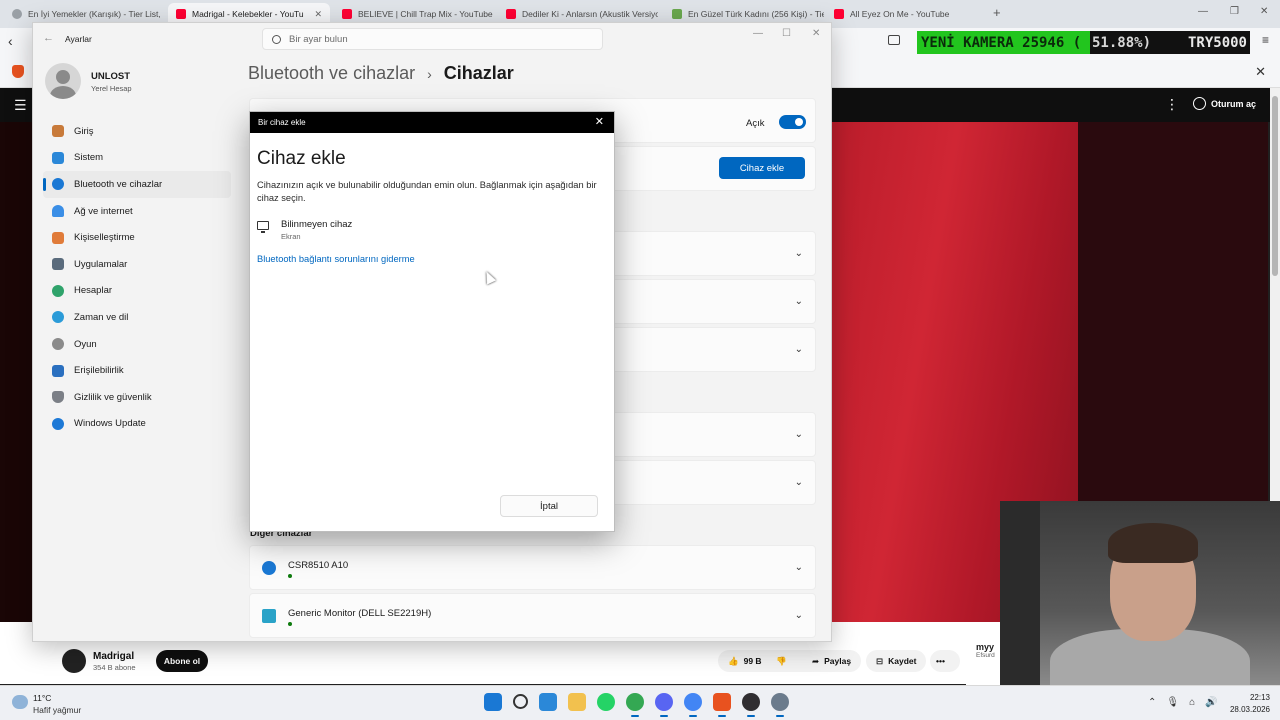 Image resolution: width=1280 pixels, height=720 pixels. What do you see at coordinates (10, 41) in the screenshot?
I see `back-icon: ‹` at bounding box center [10, 41].